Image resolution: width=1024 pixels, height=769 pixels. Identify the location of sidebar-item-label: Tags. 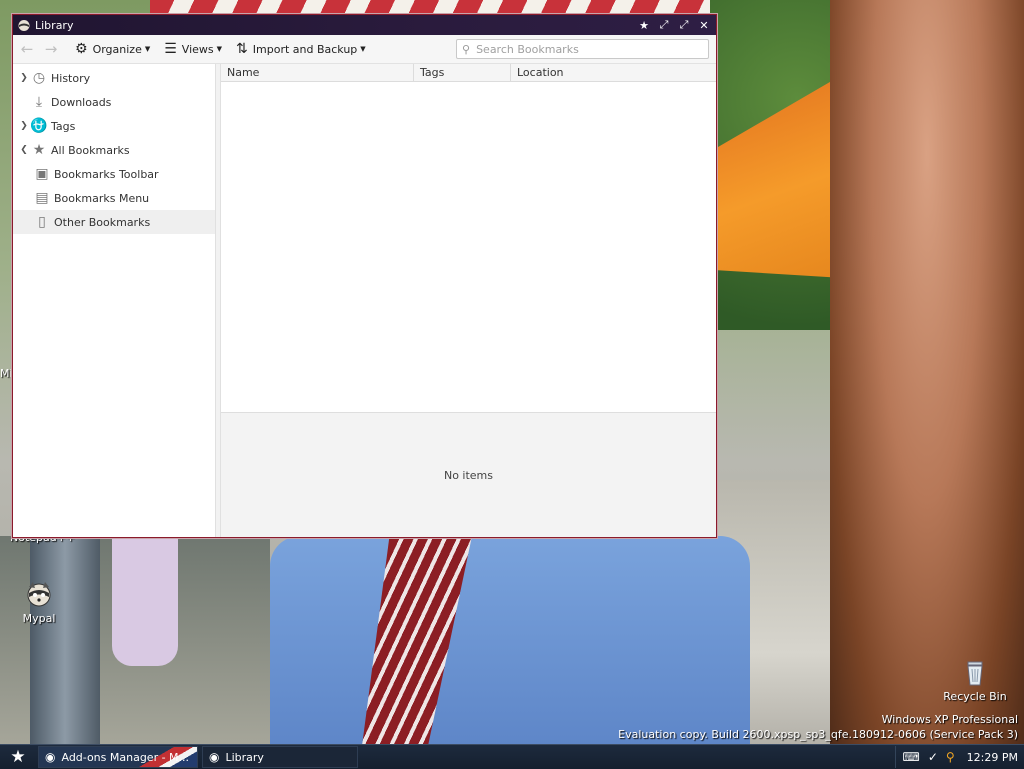
(63, 126).